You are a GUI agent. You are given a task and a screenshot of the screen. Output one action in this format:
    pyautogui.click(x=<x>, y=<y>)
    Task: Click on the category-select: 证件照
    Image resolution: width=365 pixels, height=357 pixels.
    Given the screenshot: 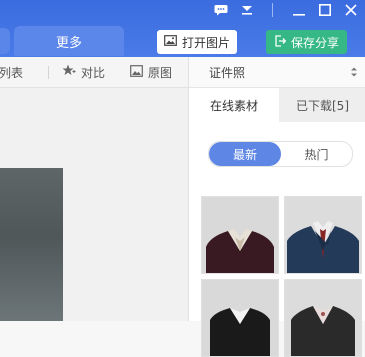 What is the action you would take?
    pyautogui.click(x=277, y=72)
    